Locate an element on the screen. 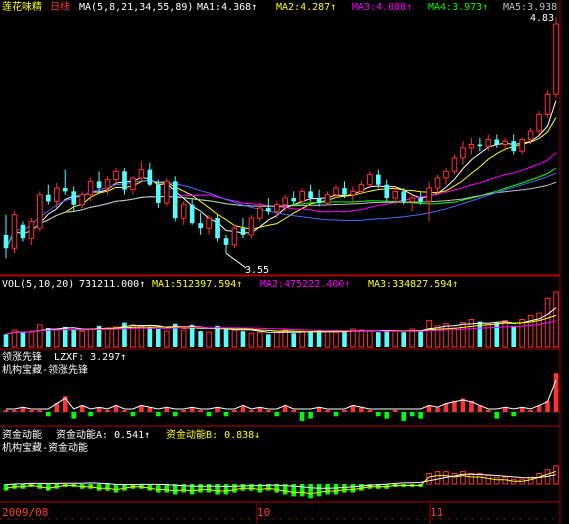 The width and height of the screenshot is (569, 524). ma5-label: MA5:3.938 is located at coordinates (530, 7).